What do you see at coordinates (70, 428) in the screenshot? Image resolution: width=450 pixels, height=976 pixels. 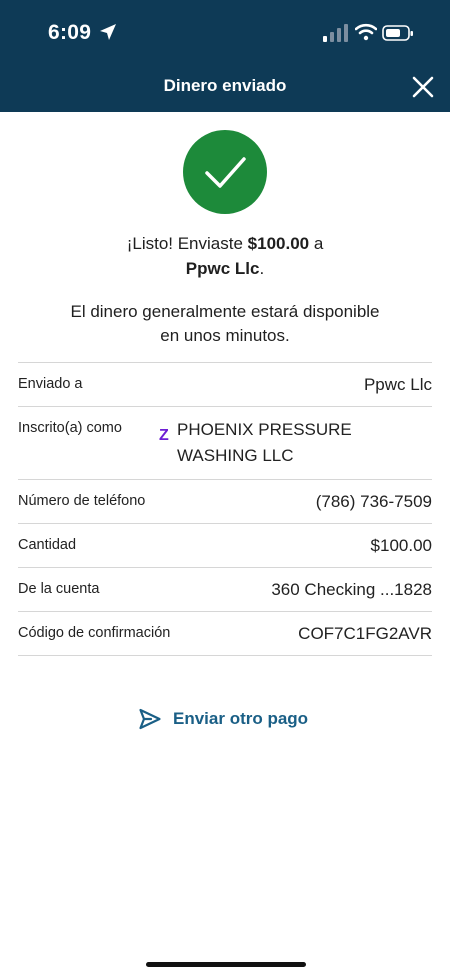 I see `detail-label: Inscrito(a) como` at bounding box center [70, 428].